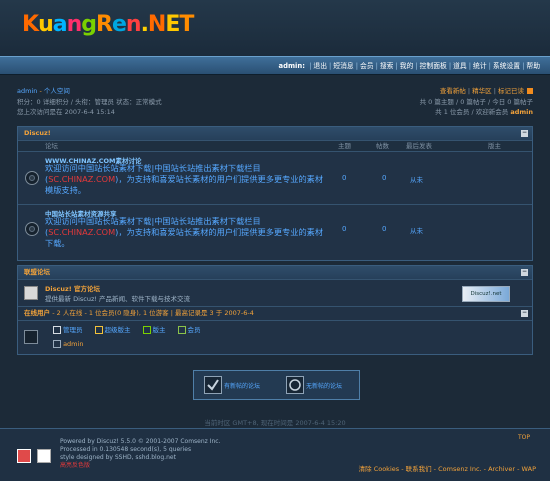 This screenshot has width=550, height=481. Describe the element at coordinates (89, 101) in the screenshot. I see `user-stats: 积分：0 详细积分 / 头衔：管理员 状态：正常模式` at that location.